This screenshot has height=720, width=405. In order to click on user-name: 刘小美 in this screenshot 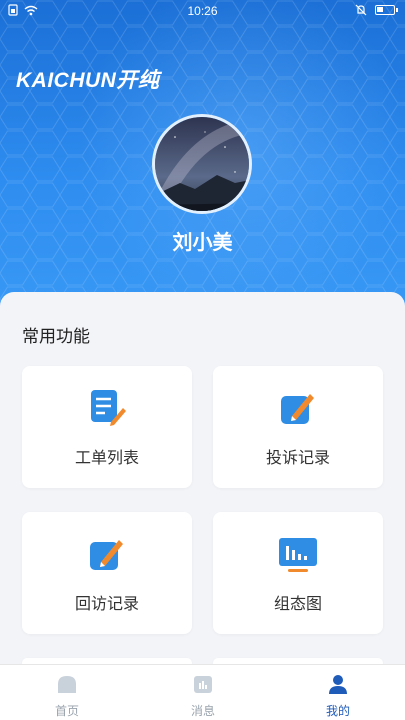, I will do `click(202, 242)`.